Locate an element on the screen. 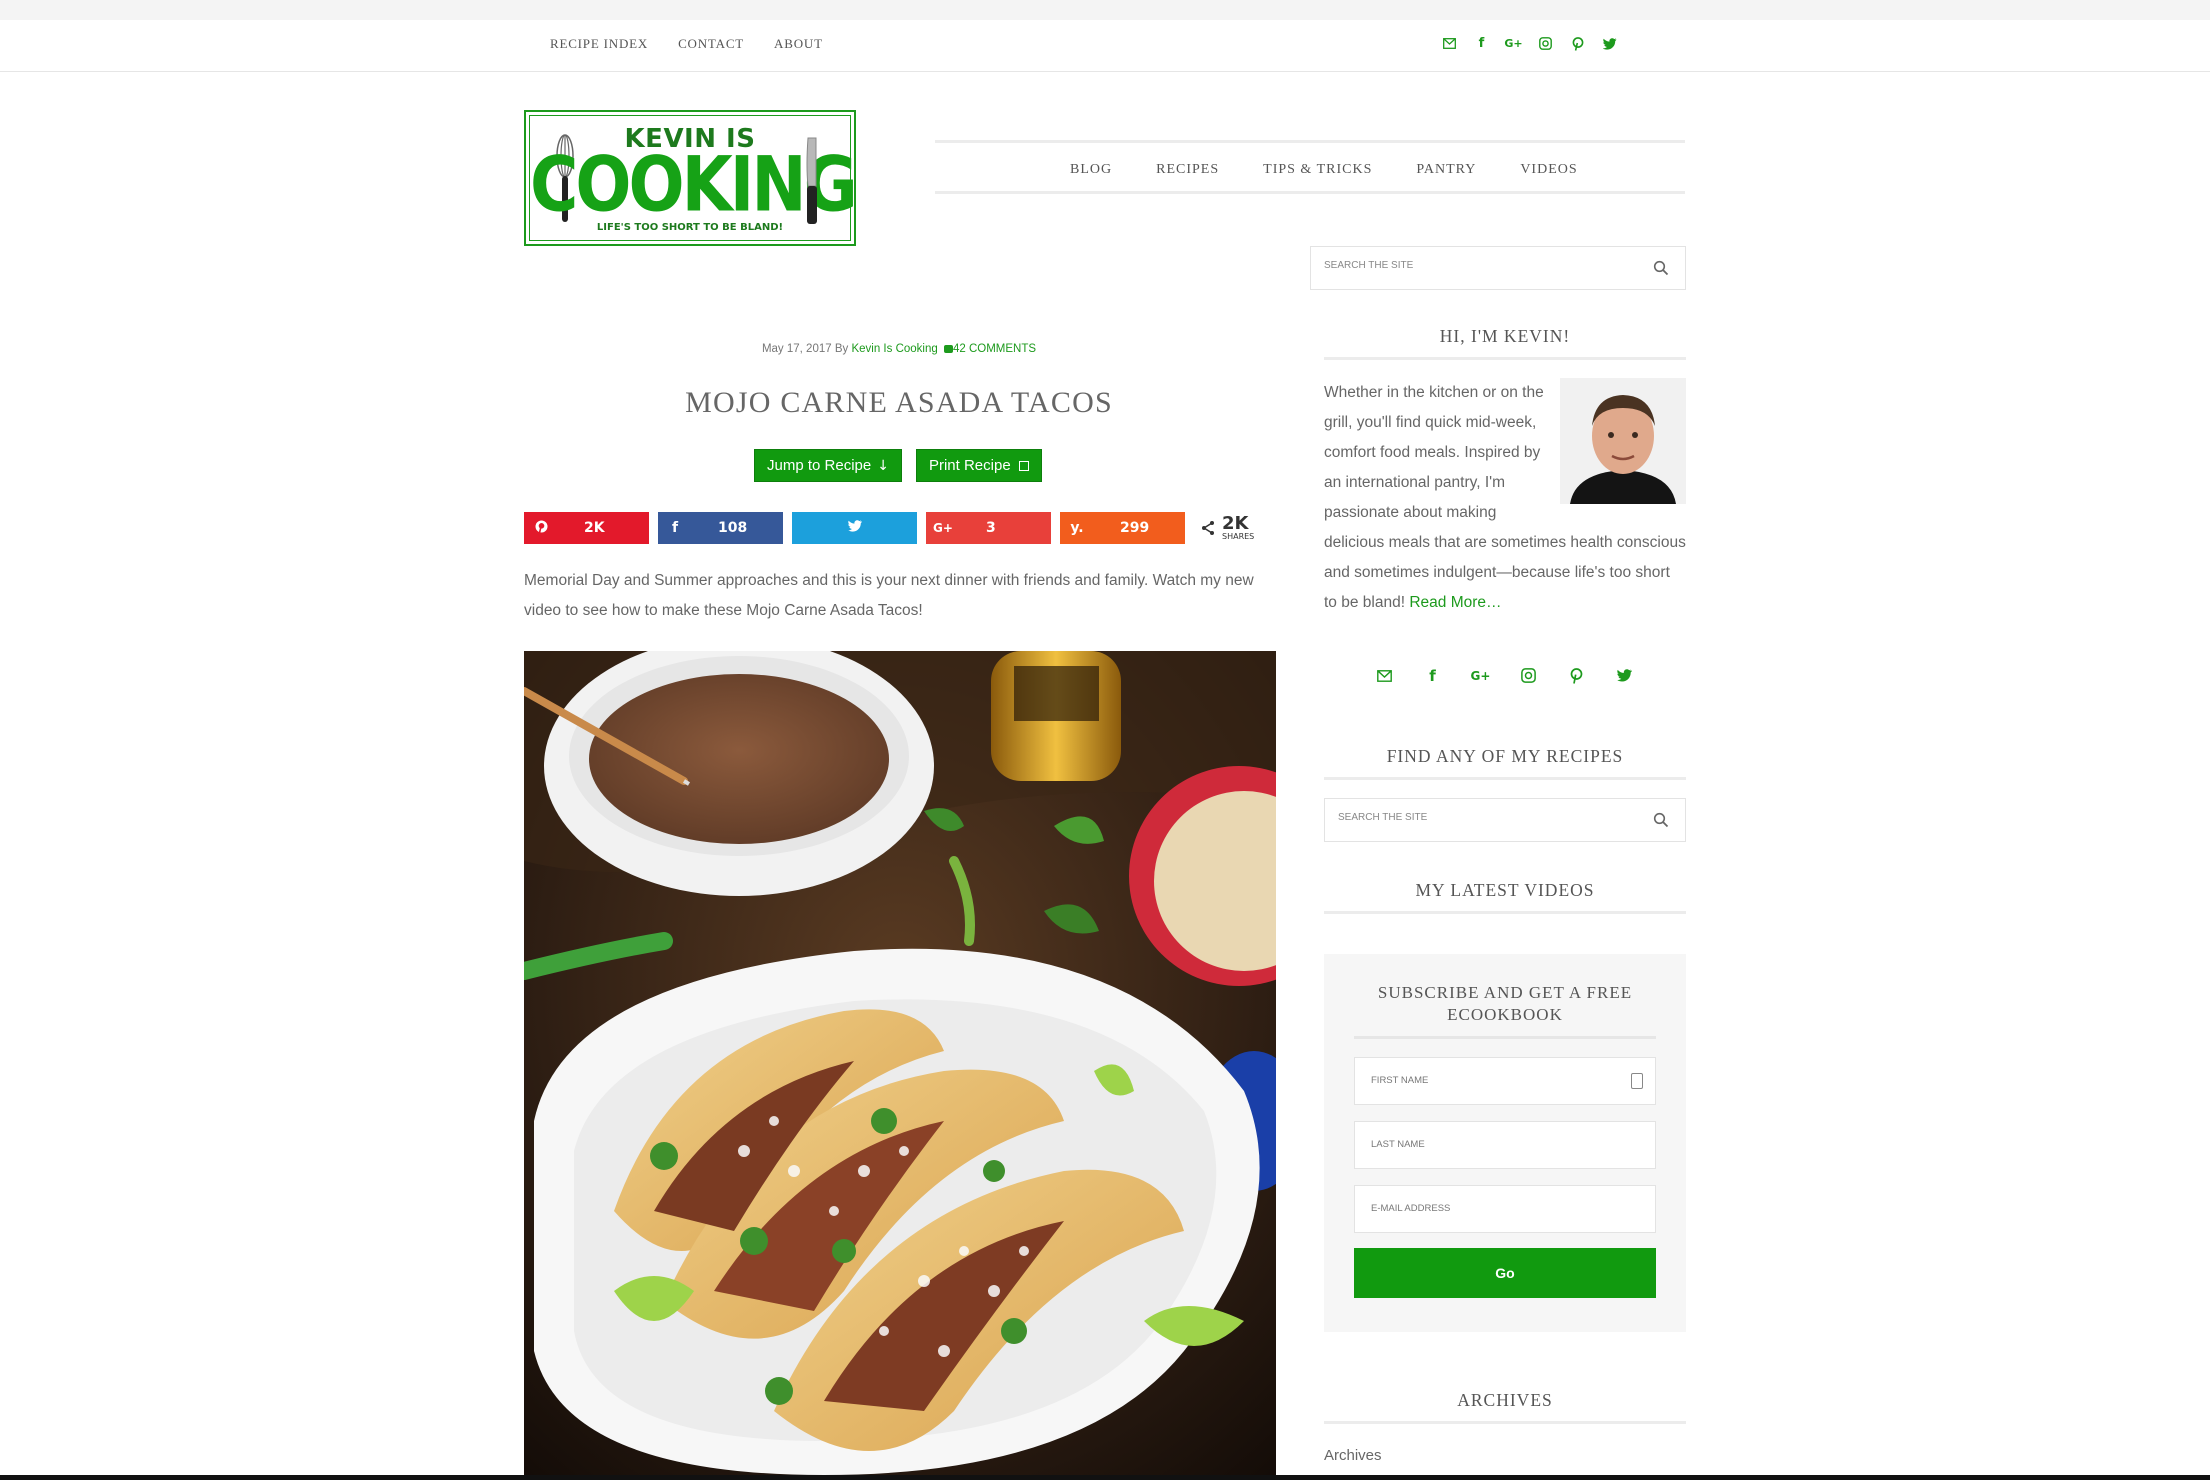  sidebar-social-icons: f G+ is located at coordinates (1504, 676).